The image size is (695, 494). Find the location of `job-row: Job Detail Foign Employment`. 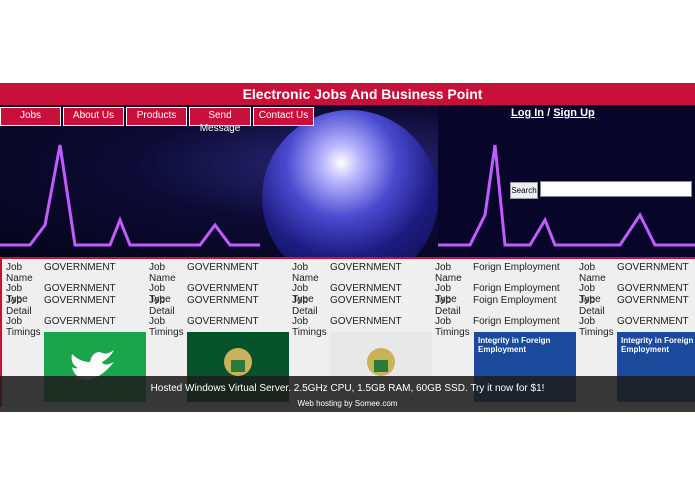

job-row: Job Detail Foign Employment is located at coordinates (505, 306).